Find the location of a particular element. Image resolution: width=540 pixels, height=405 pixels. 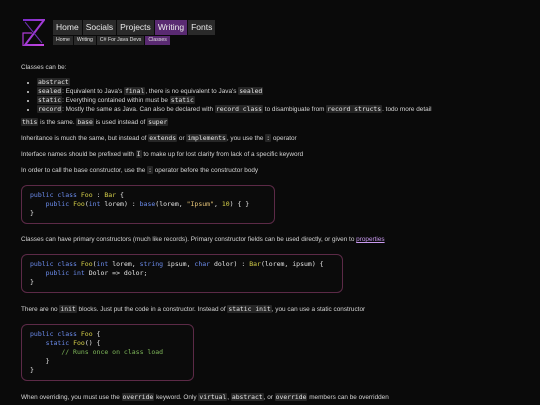

inline-code: init is located at coordinates (68, 309).